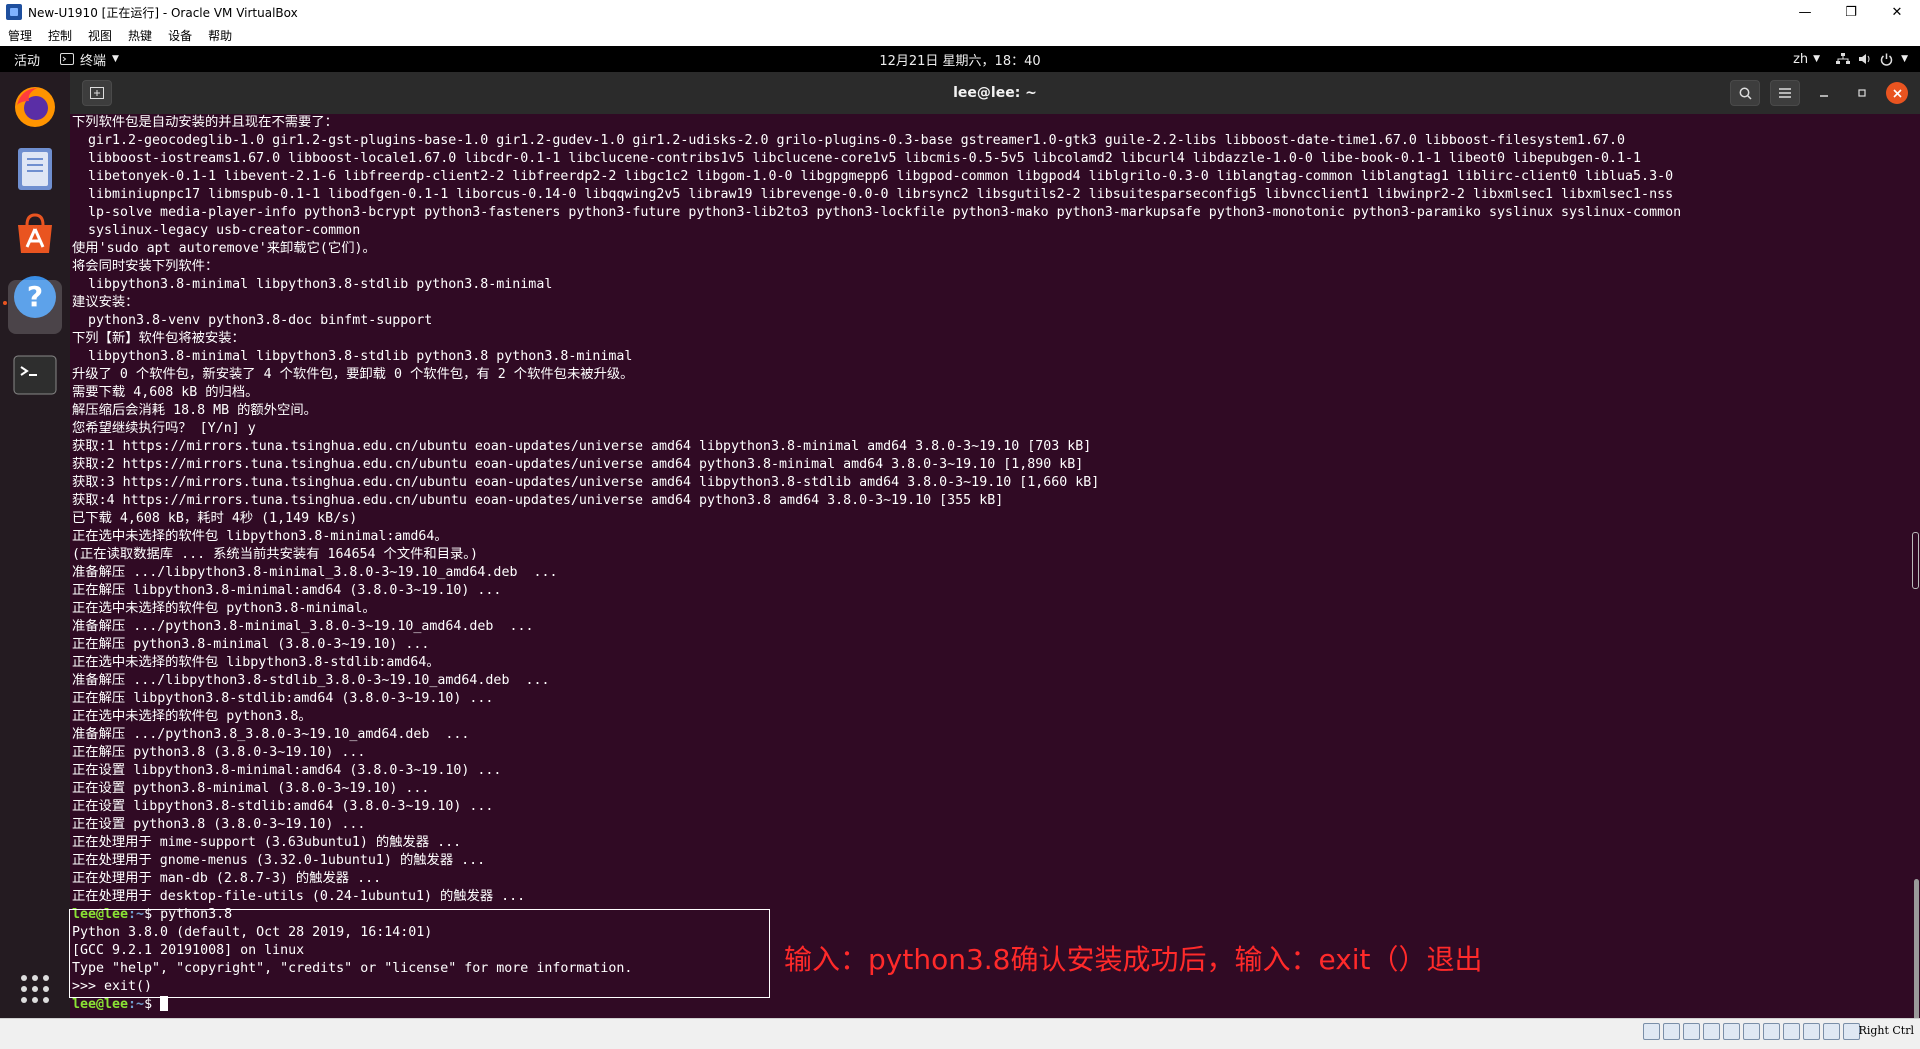 The height and width of the screenshot is (1049, 1920). I want to click on term-close-button, so click(1897, 93).